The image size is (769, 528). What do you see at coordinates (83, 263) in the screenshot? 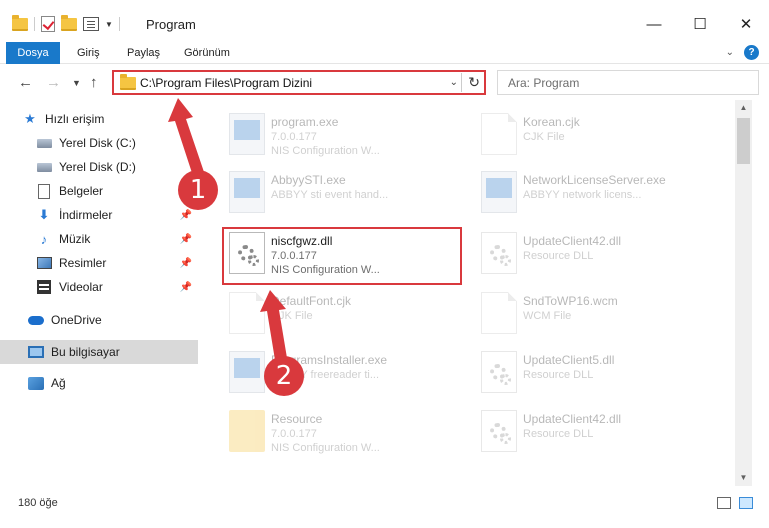
I see `sidebar-item-label: Resimler` at bounding box center [83, 263].